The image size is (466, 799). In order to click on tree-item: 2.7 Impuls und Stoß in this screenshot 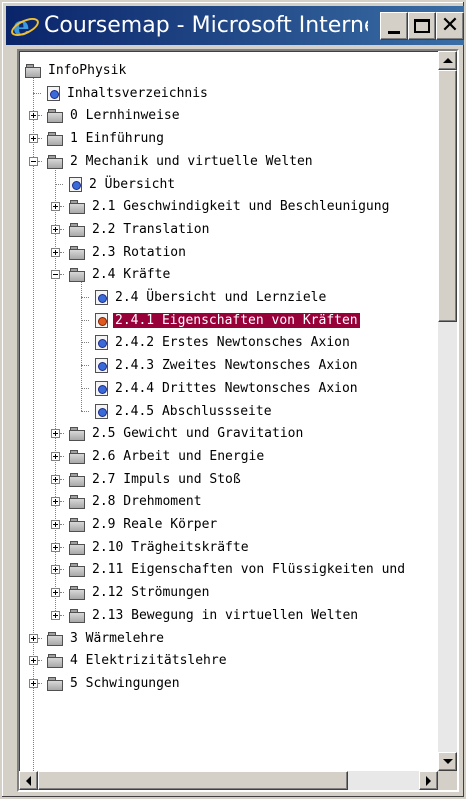, I will do `click(147, 479)`.